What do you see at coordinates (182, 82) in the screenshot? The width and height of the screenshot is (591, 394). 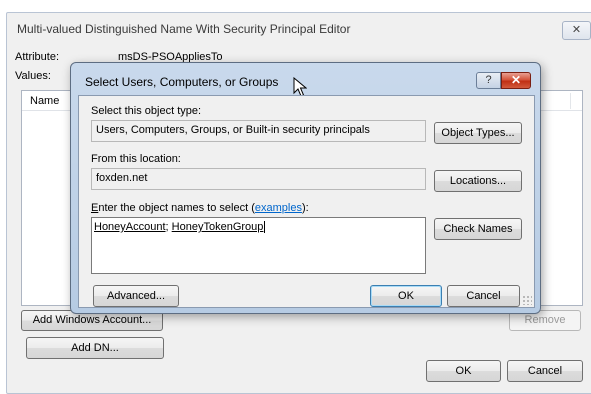 I see `dialog-title: Select Users, Computers, or Groups` at bounding box center [182, 82].